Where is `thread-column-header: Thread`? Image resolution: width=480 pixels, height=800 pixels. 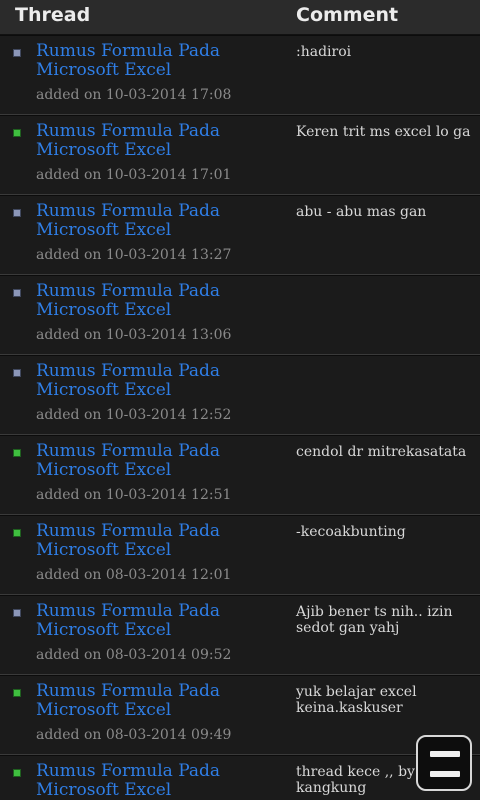
thread-column-header: Thread is located at coordinates (53, 15).